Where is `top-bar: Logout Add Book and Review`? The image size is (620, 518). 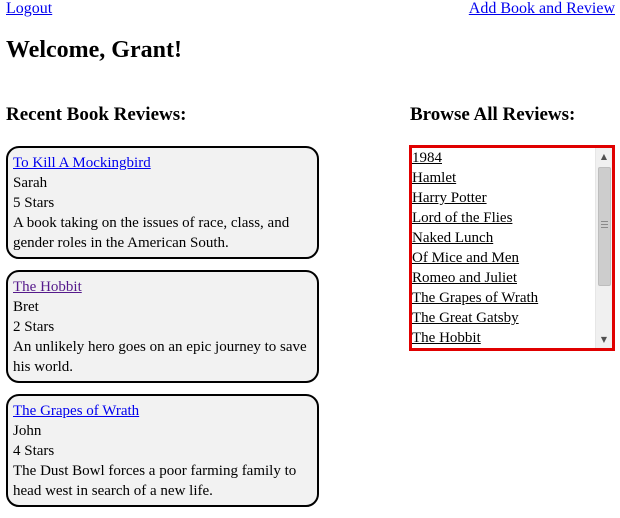
top-bar: Logout Add Book and Review is located at coordinates (310, 10).